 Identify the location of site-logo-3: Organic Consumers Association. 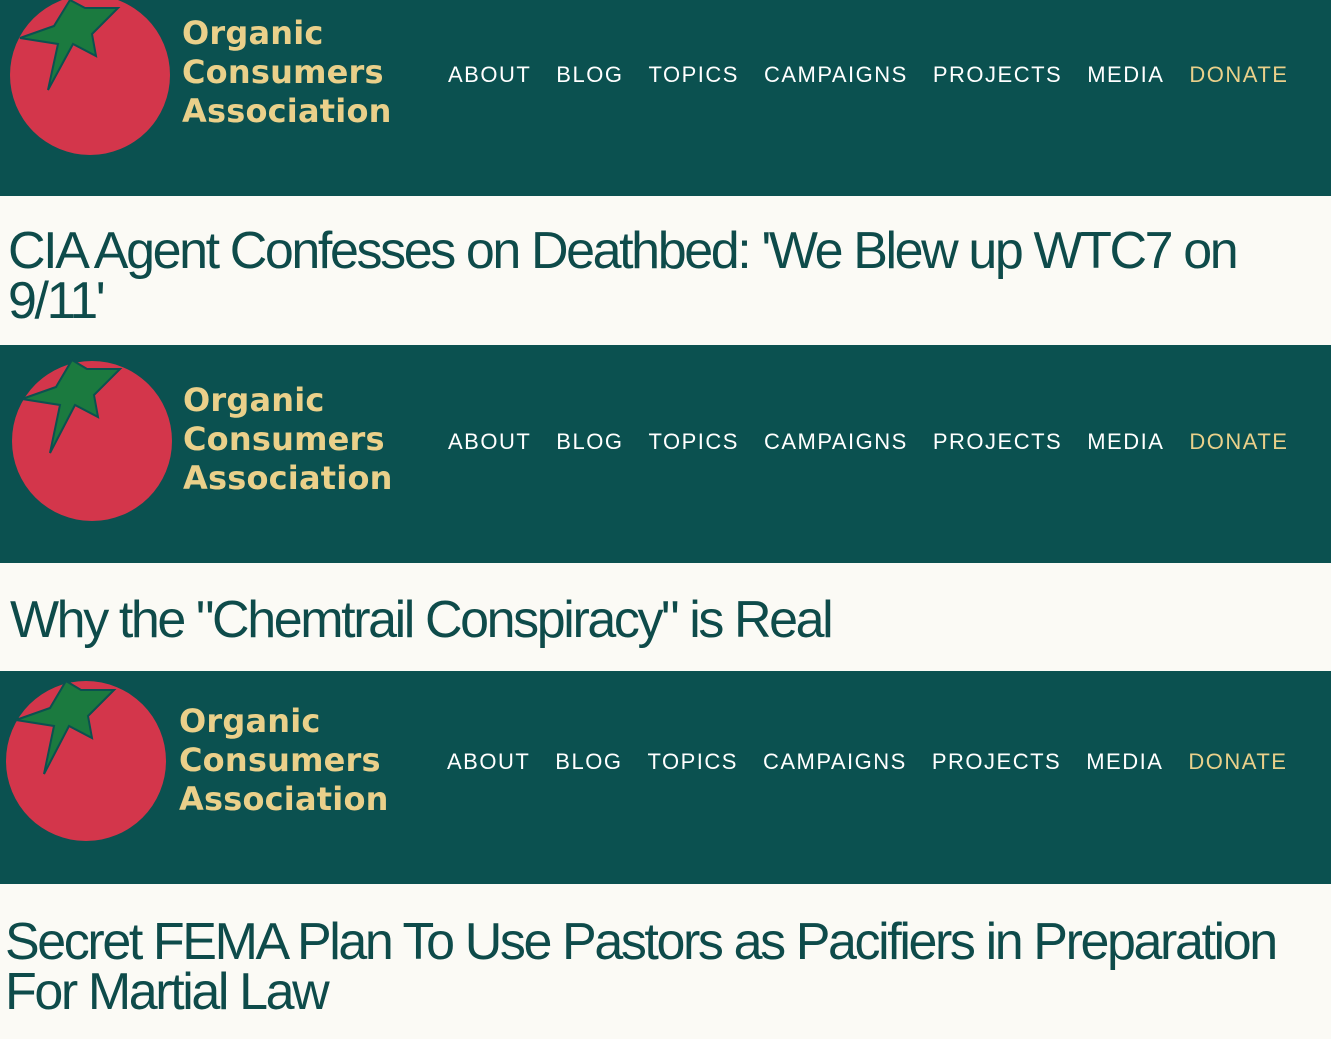
(194, 777).